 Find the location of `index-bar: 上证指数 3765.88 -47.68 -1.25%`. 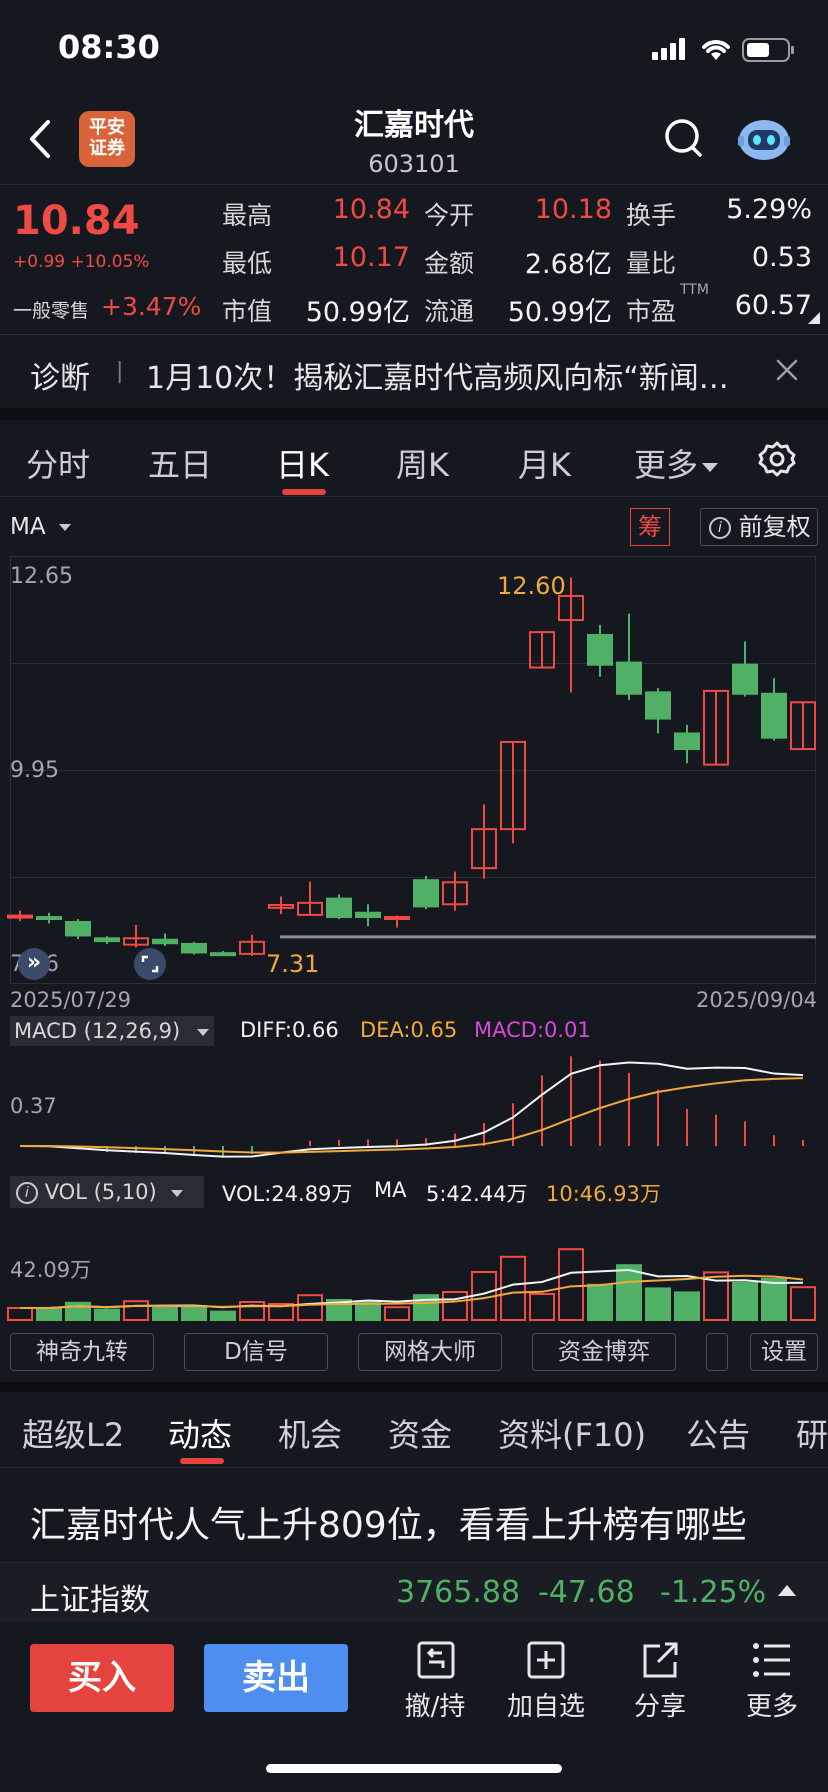

index-bar: 上证指数 3765.88 -47.68 -1.25% is located at coordinates (414, 1592).